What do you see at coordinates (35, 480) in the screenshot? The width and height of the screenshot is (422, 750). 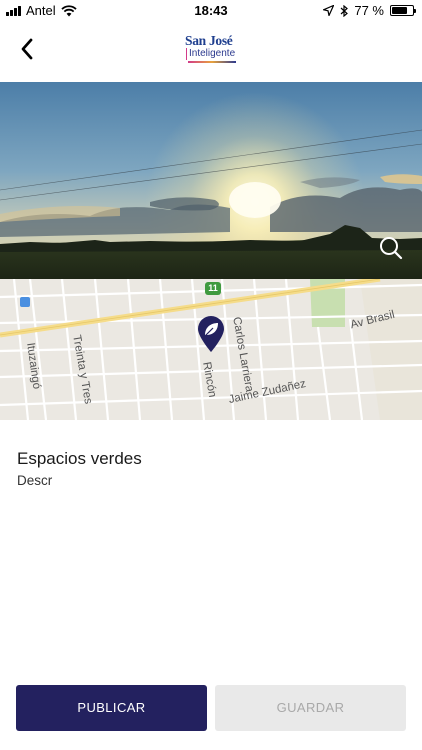 I see `place-description: Descr` at bounding box center [35, 480].